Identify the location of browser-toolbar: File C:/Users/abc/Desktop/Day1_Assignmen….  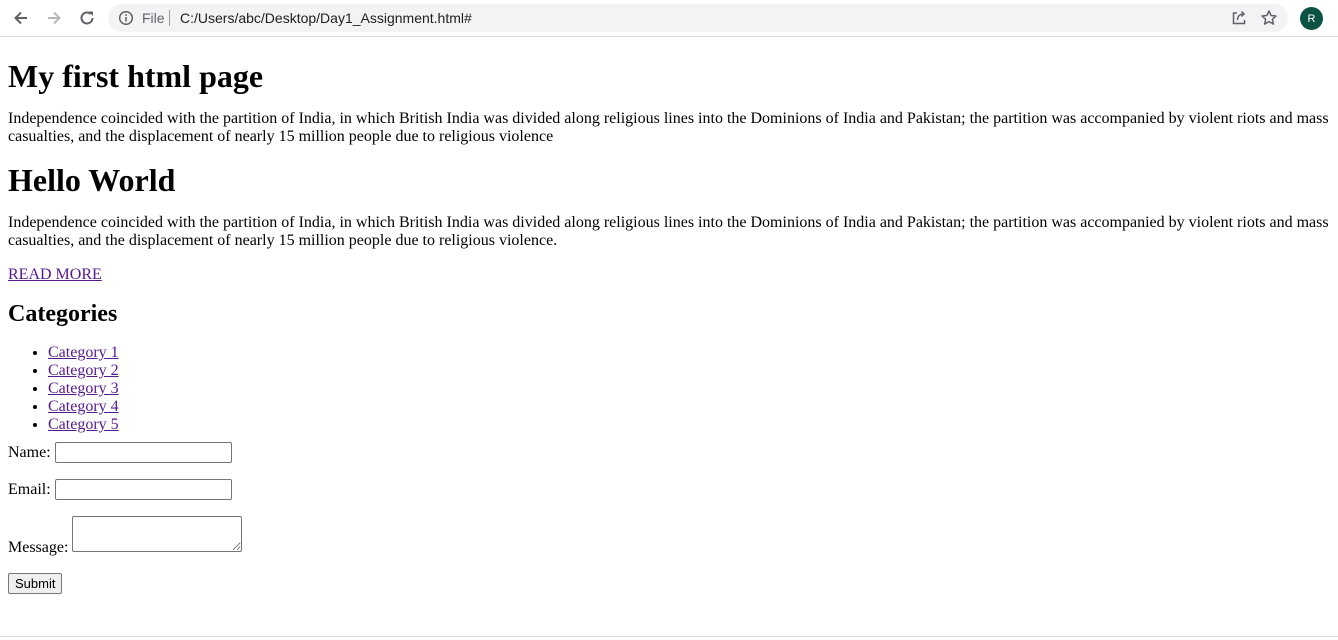
(669, 18).